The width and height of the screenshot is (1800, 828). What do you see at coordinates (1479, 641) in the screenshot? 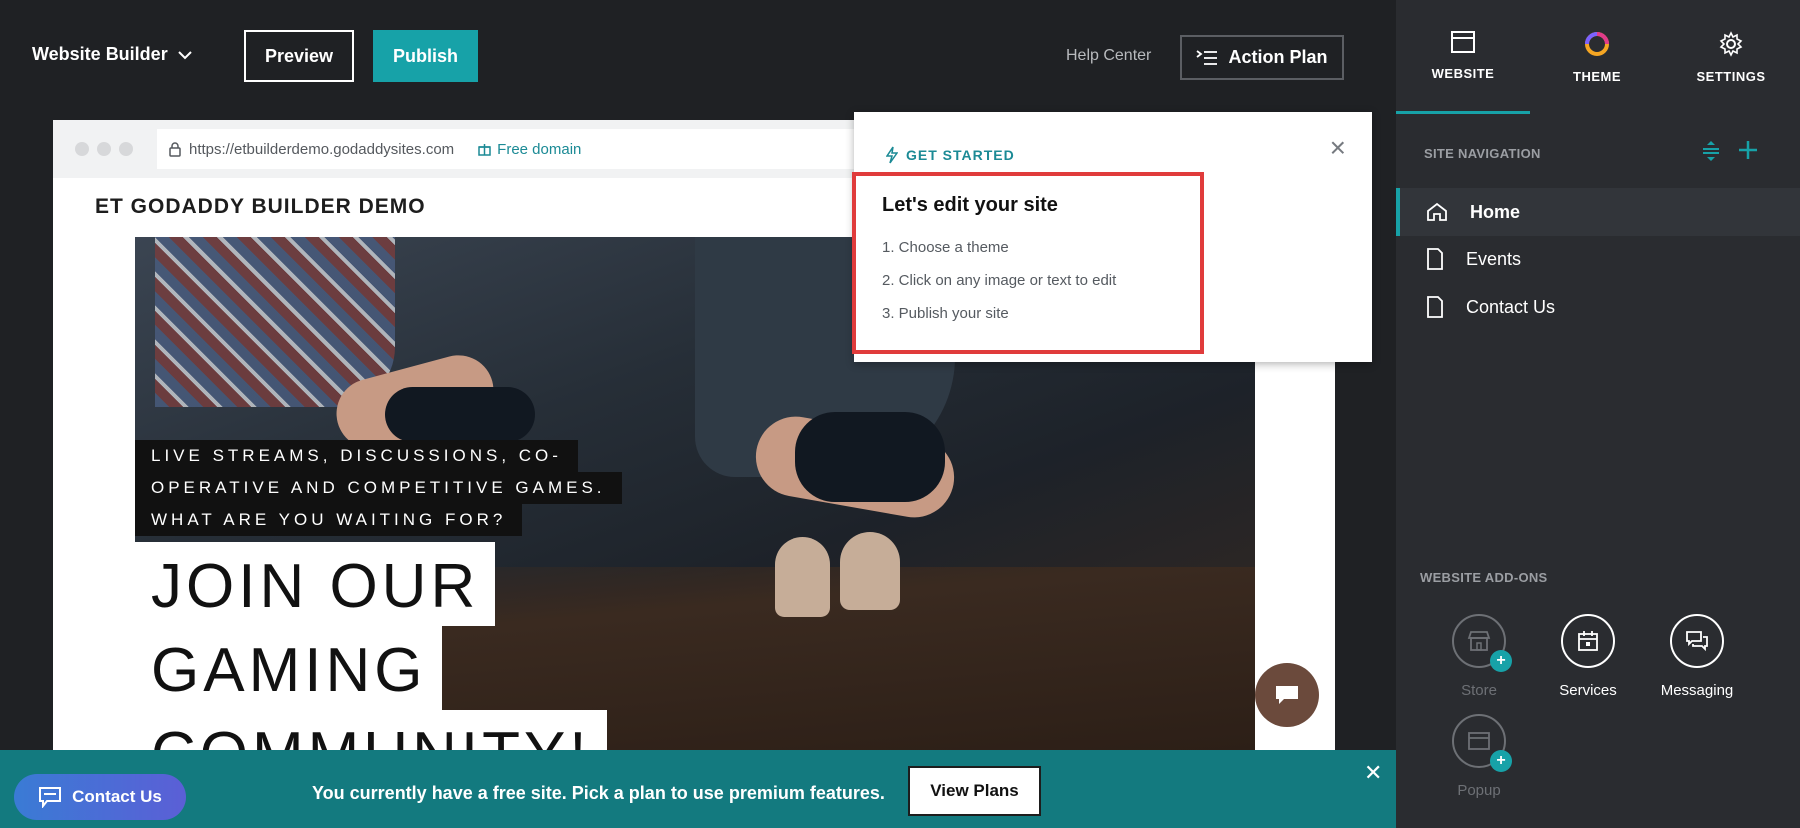
I see `store-icon` at bounding box center [1479, 641].